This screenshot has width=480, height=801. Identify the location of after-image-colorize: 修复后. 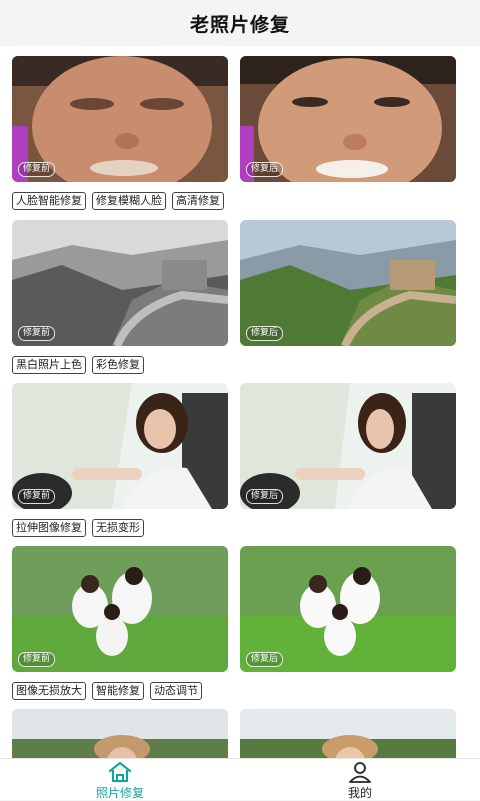
(348, 283).